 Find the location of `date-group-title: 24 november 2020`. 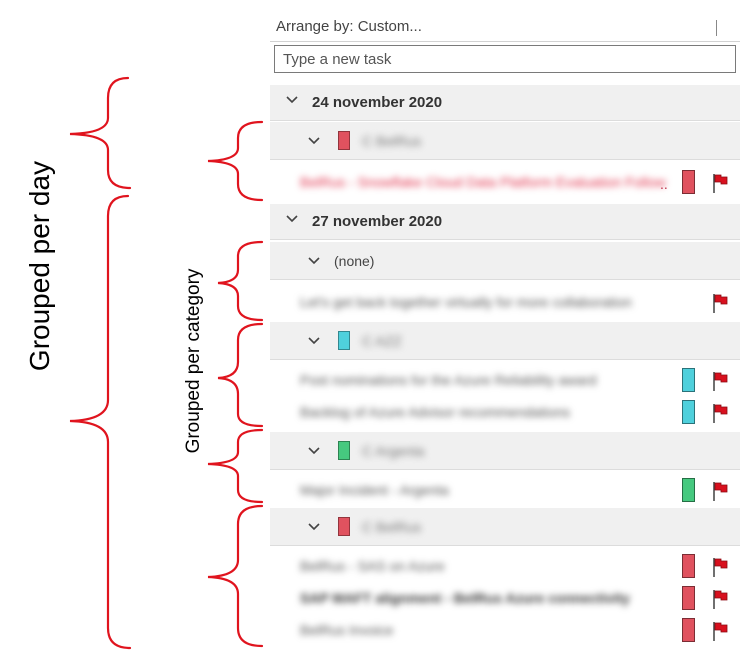

date-group-title: 24 november 2020 is located at coordinates (377, 102).